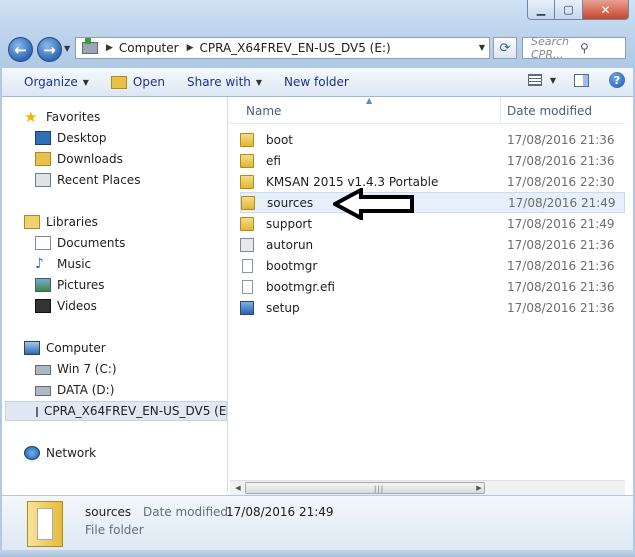 The width and height of the screenshot is (635, 557). I want to click on libraries-icon, so click(32, 222).